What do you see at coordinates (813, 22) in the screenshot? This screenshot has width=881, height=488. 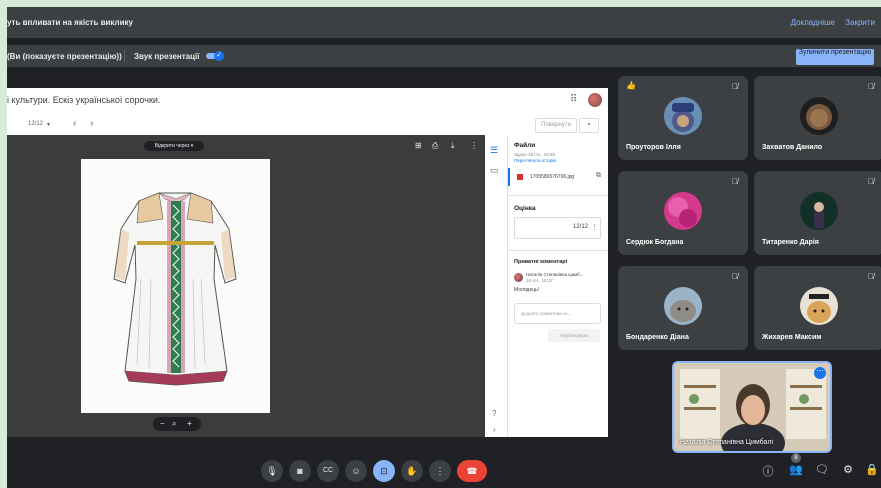 I see `learn-more-link: Докладніше` at bounding box center [813, 22].